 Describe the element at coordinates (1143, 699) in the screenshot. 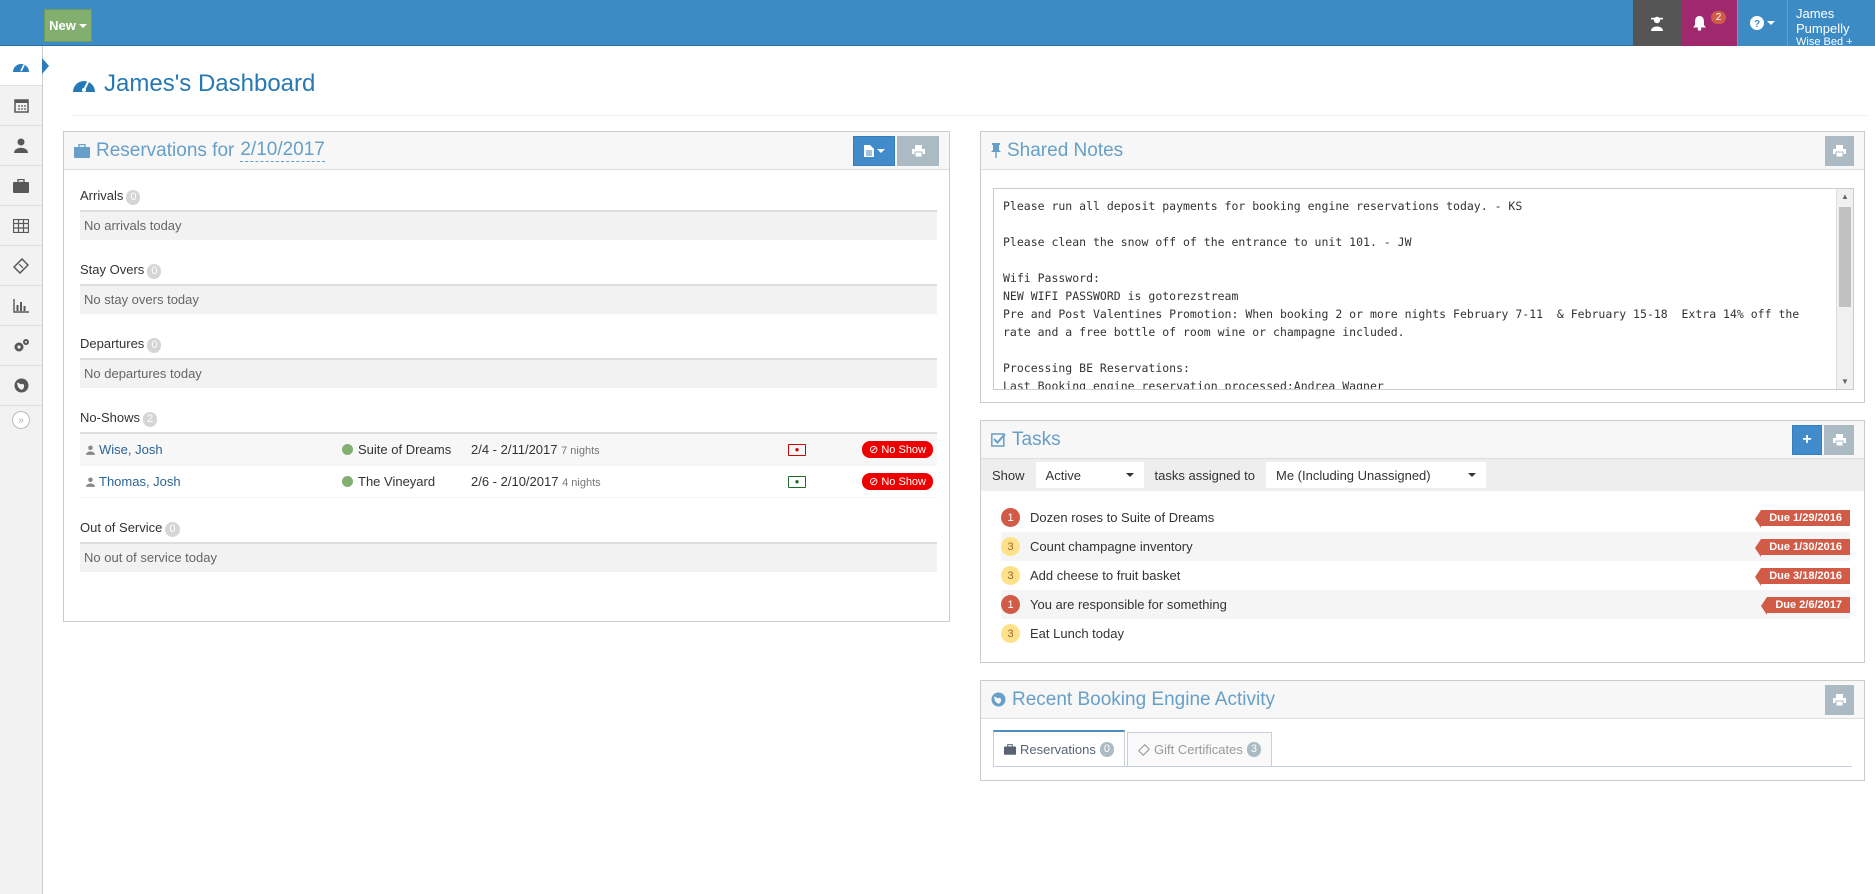

I see `booking-activity-title-text: Recent Booking Engine Activity` at that location.